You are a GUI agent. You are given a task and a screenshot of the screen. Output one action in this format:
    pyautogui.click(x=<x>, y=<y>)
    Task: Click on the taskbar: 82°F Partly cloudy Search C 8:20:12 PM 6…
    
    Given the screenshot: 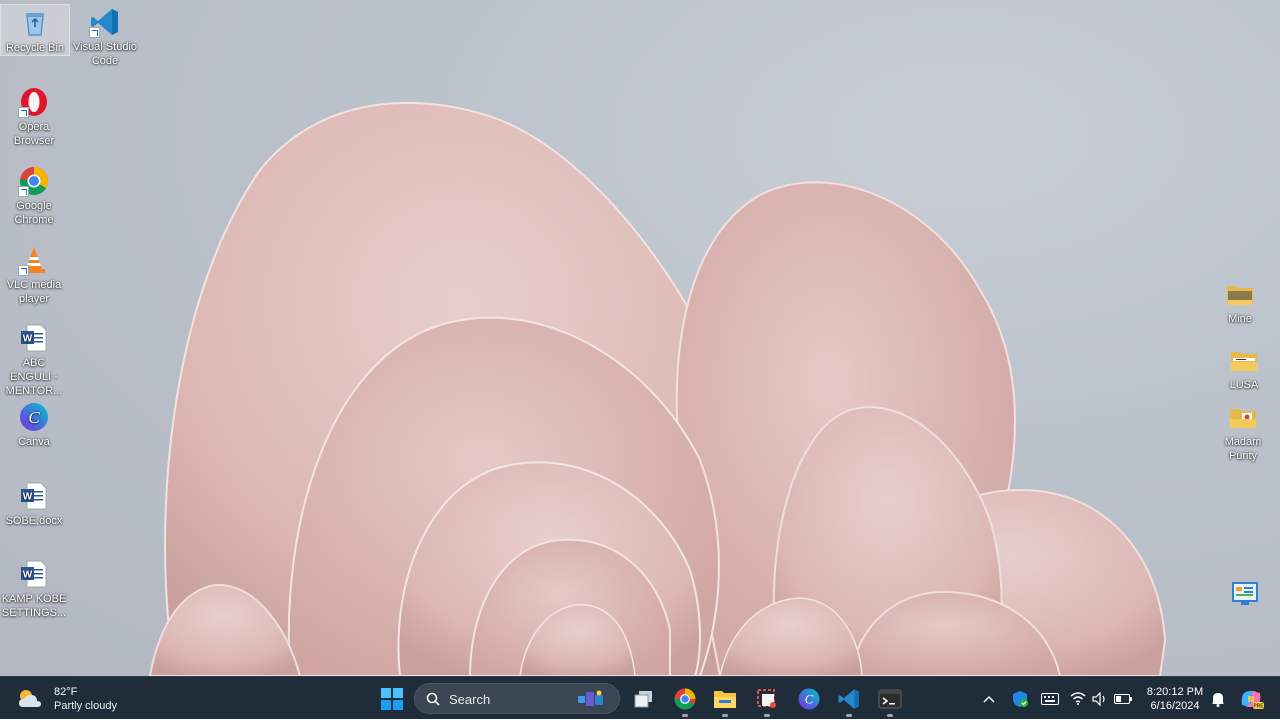 What is the action you would take?
    pyautogui.click(x=640, y=697)
    